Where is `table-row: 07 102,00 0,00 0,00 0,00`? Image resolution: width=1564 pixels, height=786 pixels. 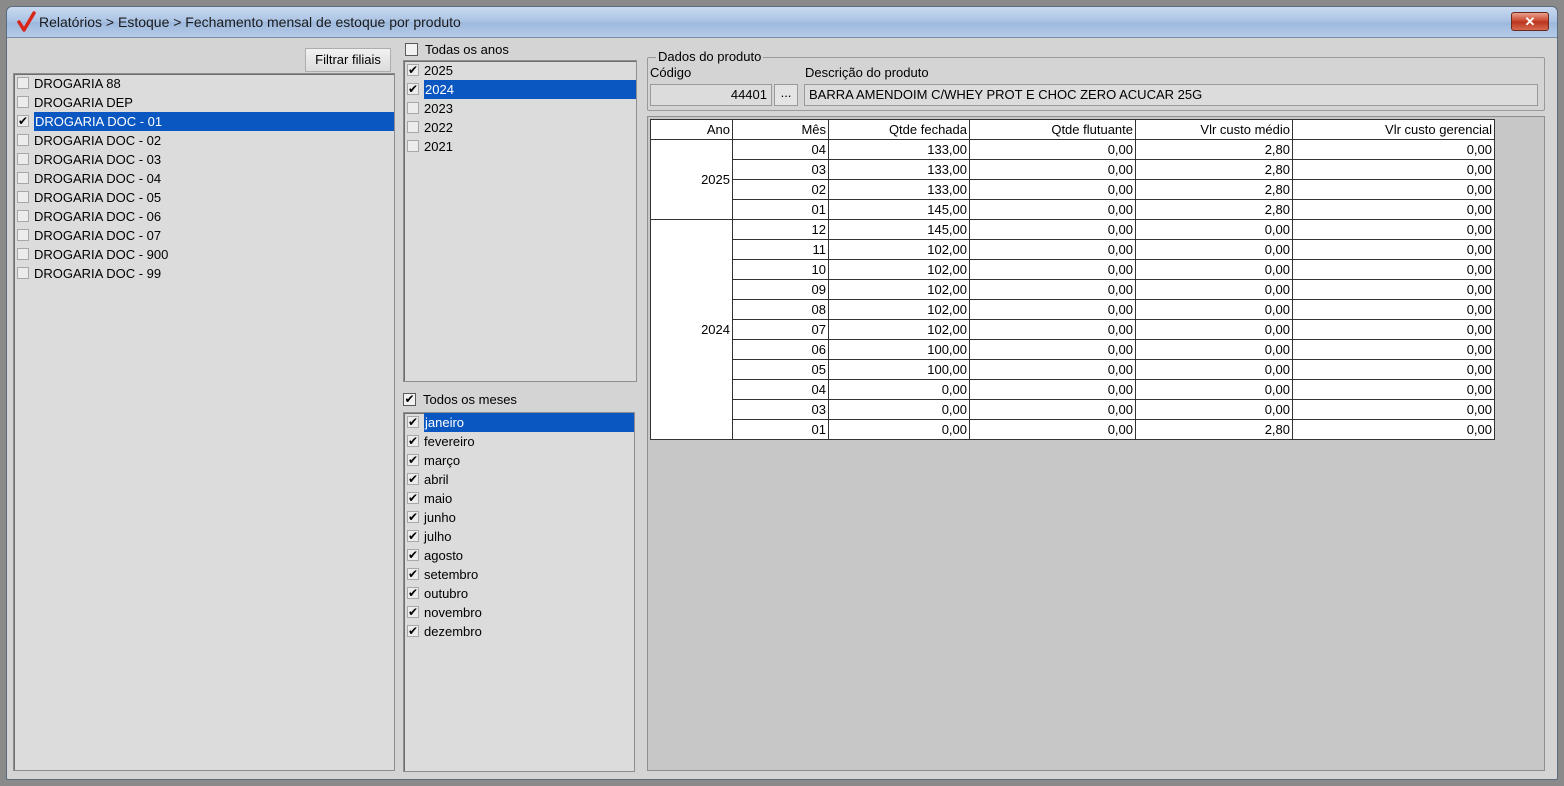 table-row: 07 102,00 0,00 0,00 0,00 is located at coordinates (1073, 329).